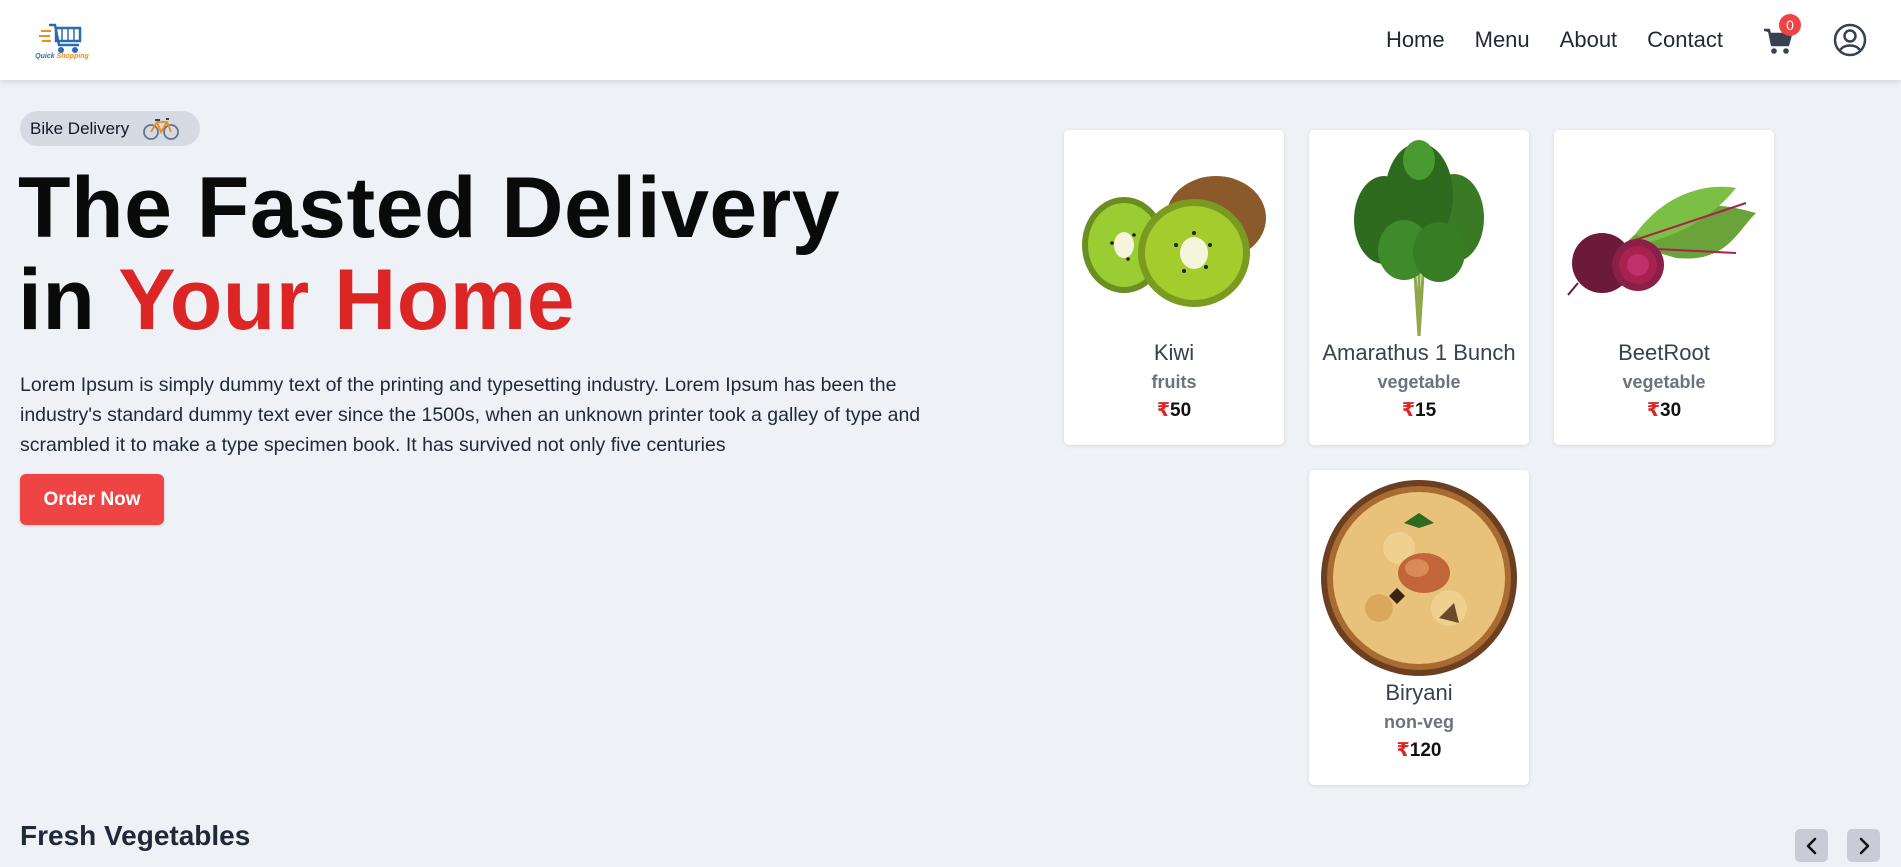 This screenshot has height=867, width=1901. What do you see at coordinates (1174, 352) in the screenshot?
I see `product-name: Kiwi` at bounding box center [1174, 352].